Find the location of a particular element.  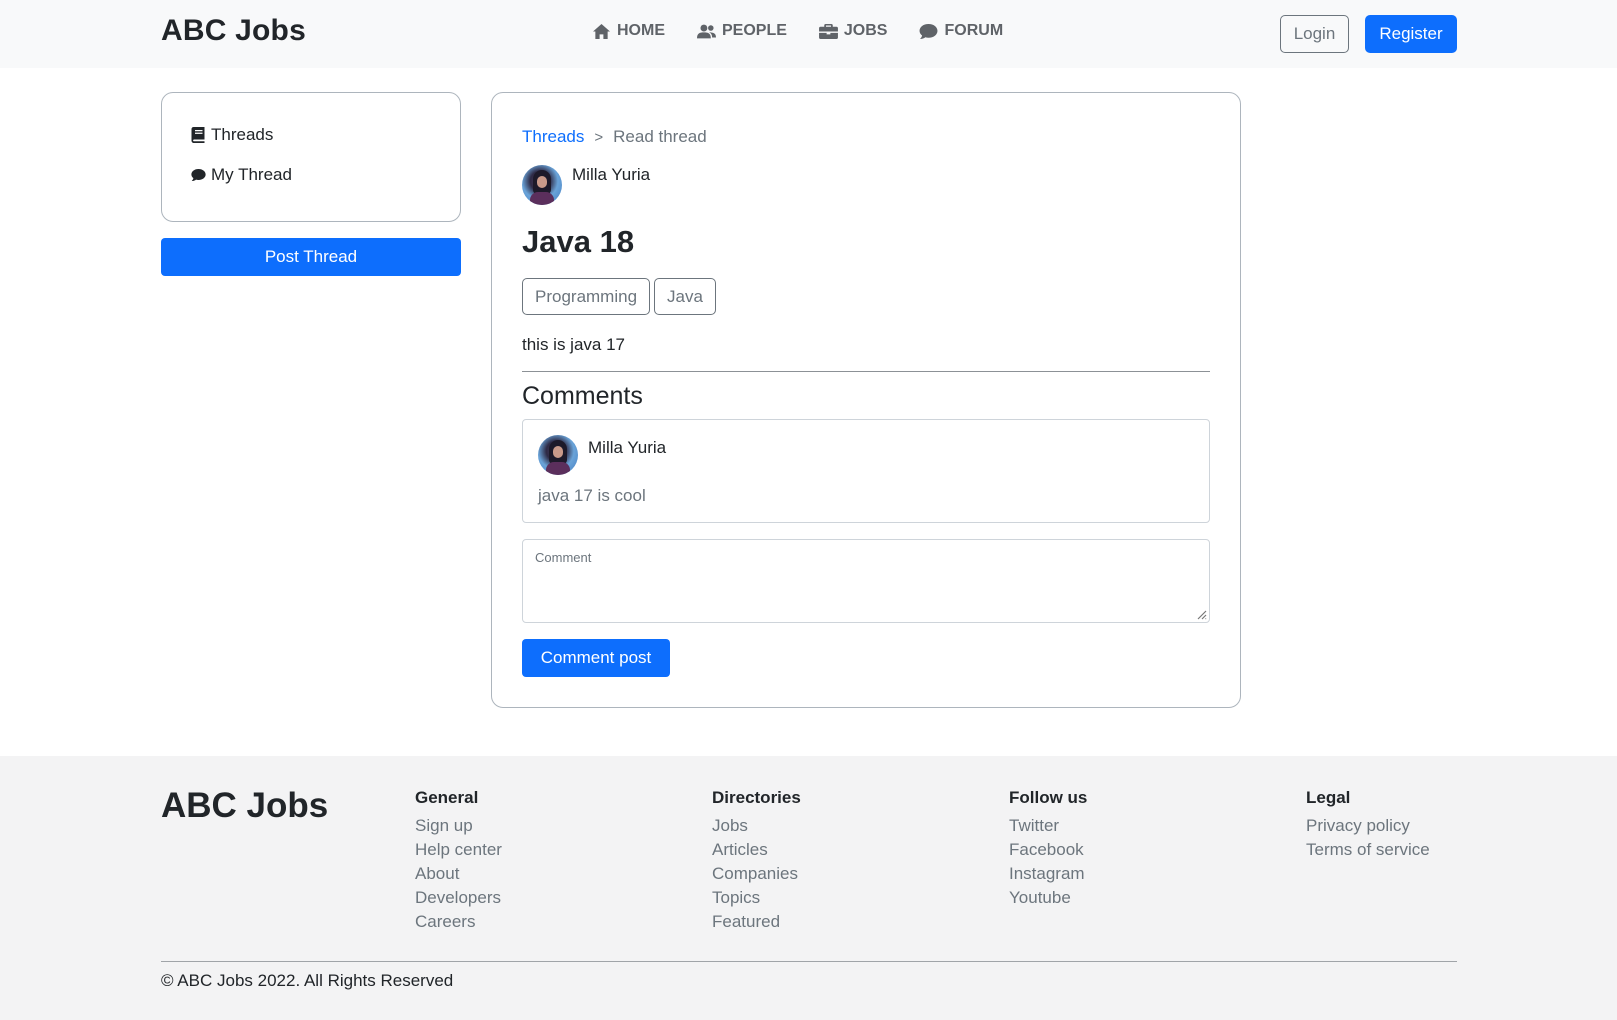

footer-column-legal: Legal Privacy policy Terms of service is located at coordinates (1368, 825).